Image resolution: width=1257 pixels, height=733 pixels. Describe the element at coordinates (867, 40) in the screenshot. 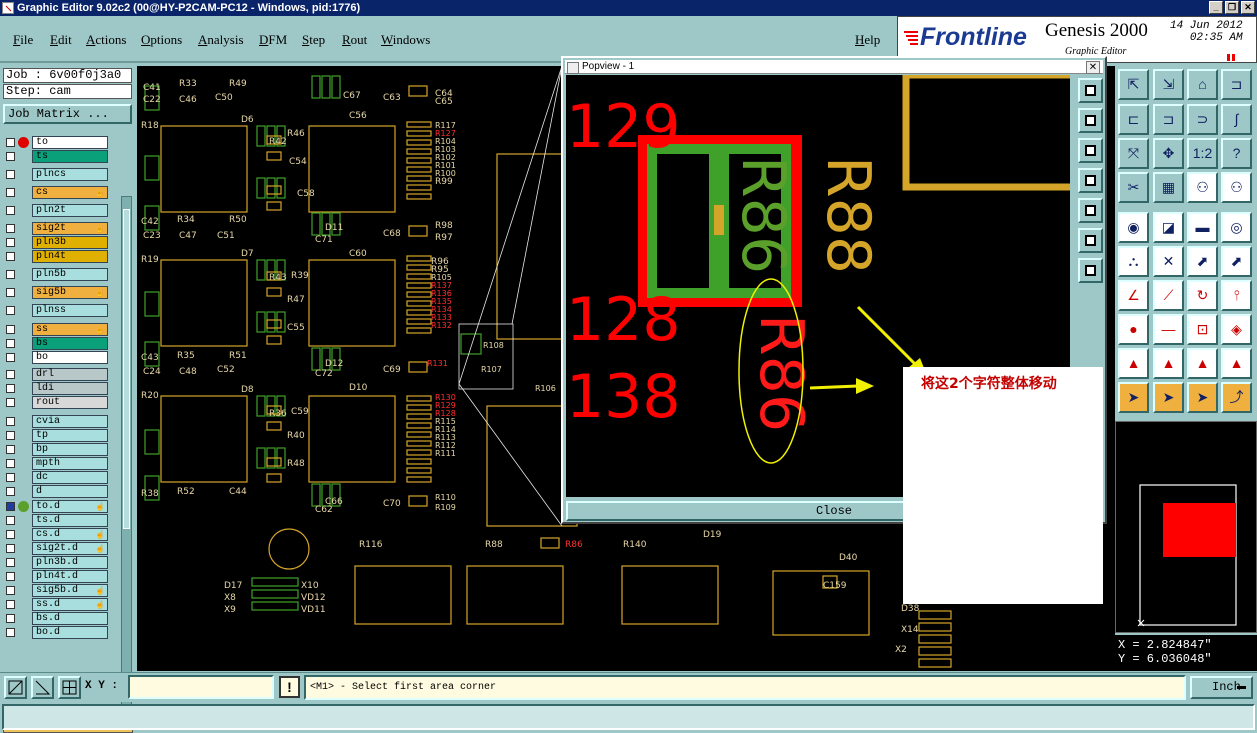

I see `menu-help: Help` at that location.